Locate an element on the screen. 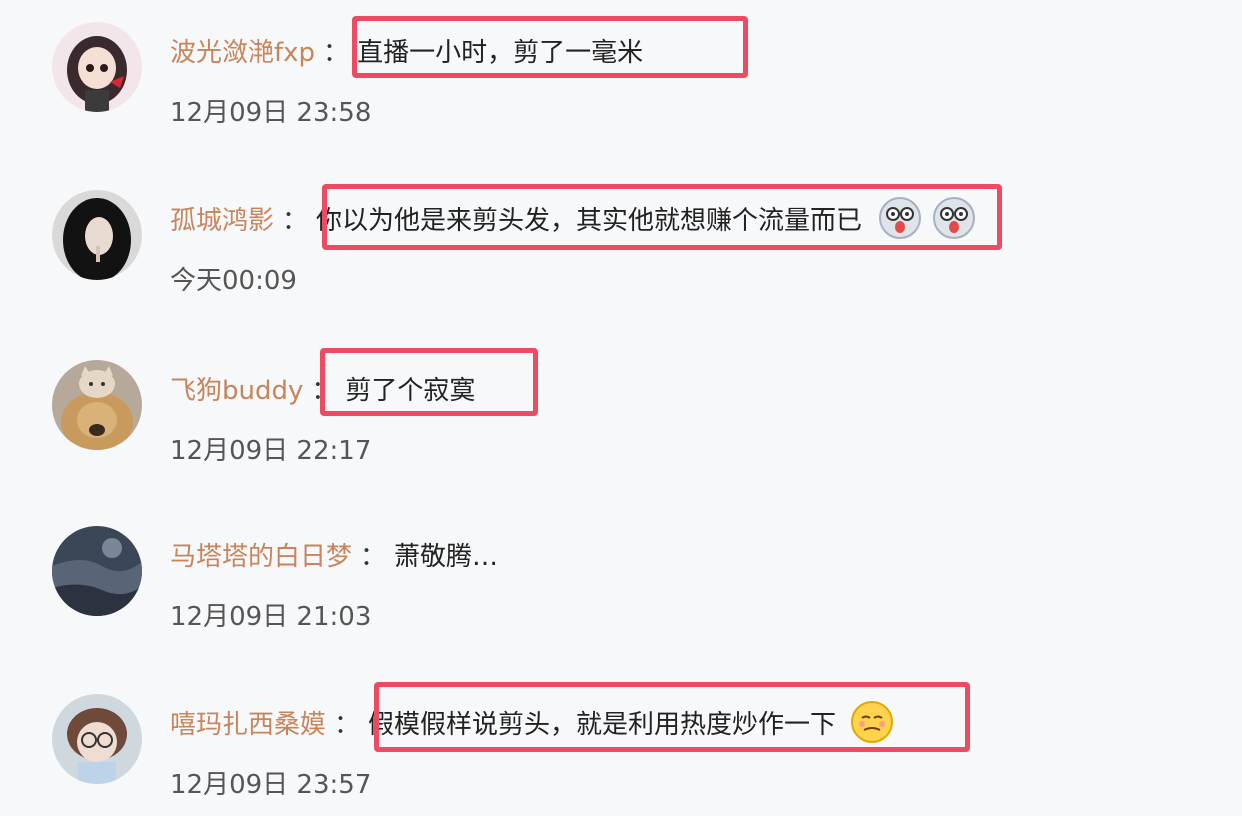 The height and width of the screenshot is (816, 1242). comment-line: 孤城鸿影 ： 你以为他是来剪头发，其实他就想赚个流量而已 is located at coordinates (573, 218).